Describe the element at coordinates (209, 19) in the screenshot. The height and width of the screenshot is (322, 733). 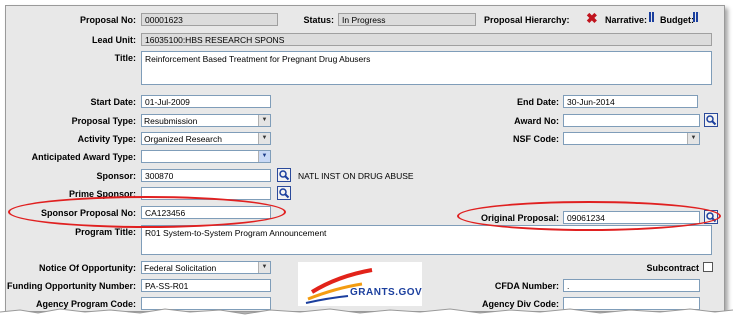
I see `proposal-no-field: 00001623` at that location.